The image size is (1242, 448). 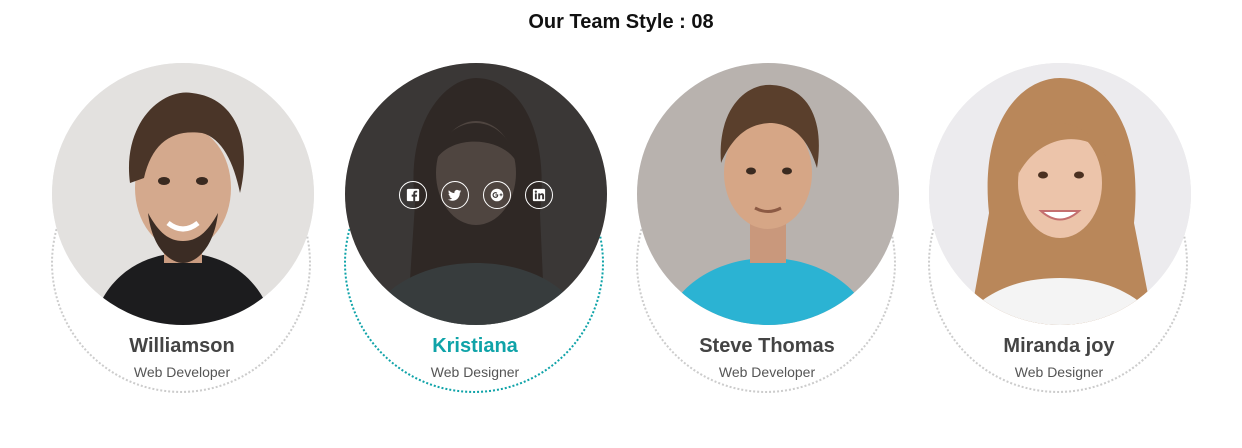 What do you see at coordinates (497, 195) in the screenshot?
I see `google-plus-icon` at bounding box center [497, 195].